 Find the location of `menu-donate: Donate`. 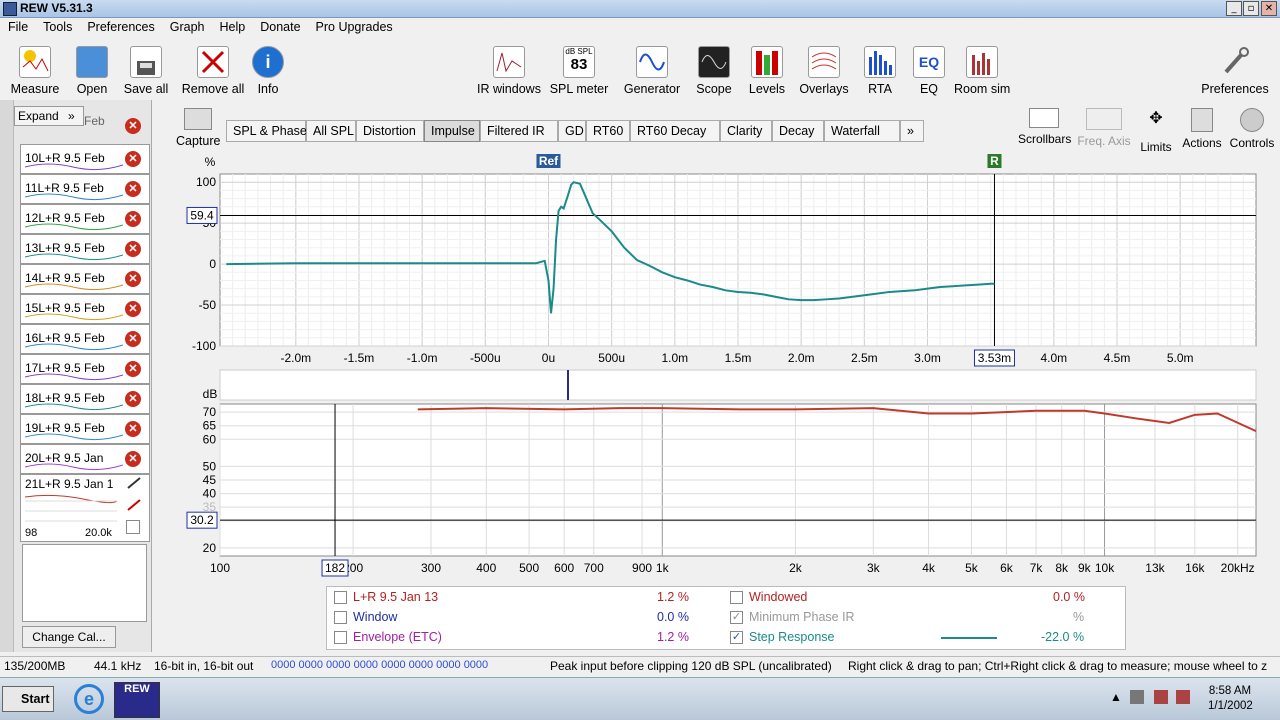

menu-donate: Donate is located at coordinates (279, 26).